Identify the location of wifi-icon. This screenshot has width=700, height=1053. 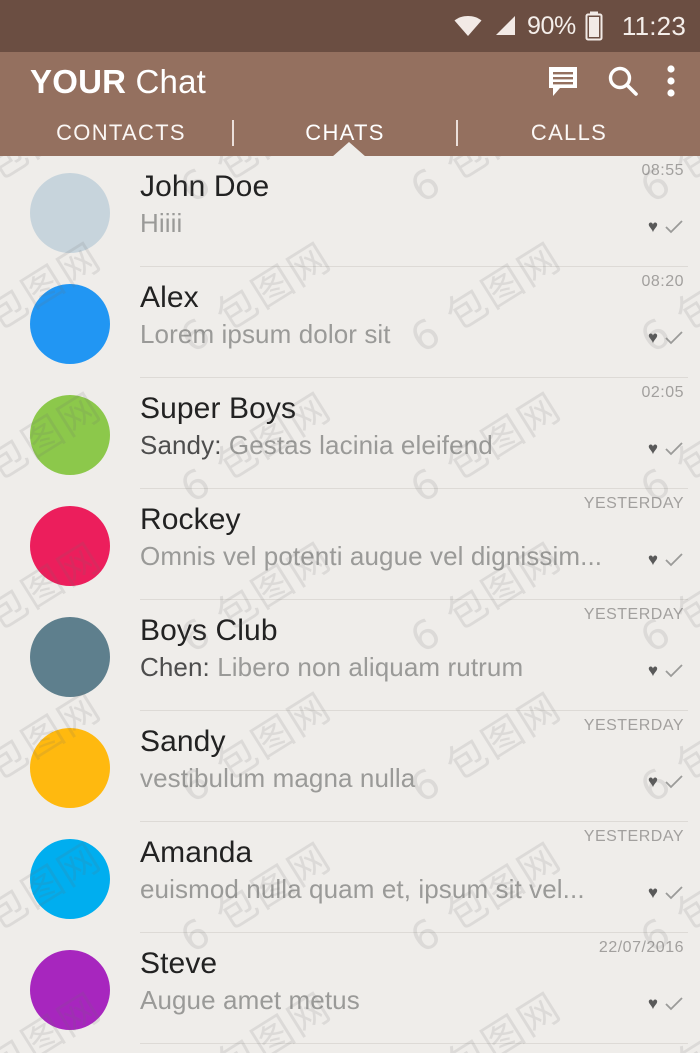
(468, 26).